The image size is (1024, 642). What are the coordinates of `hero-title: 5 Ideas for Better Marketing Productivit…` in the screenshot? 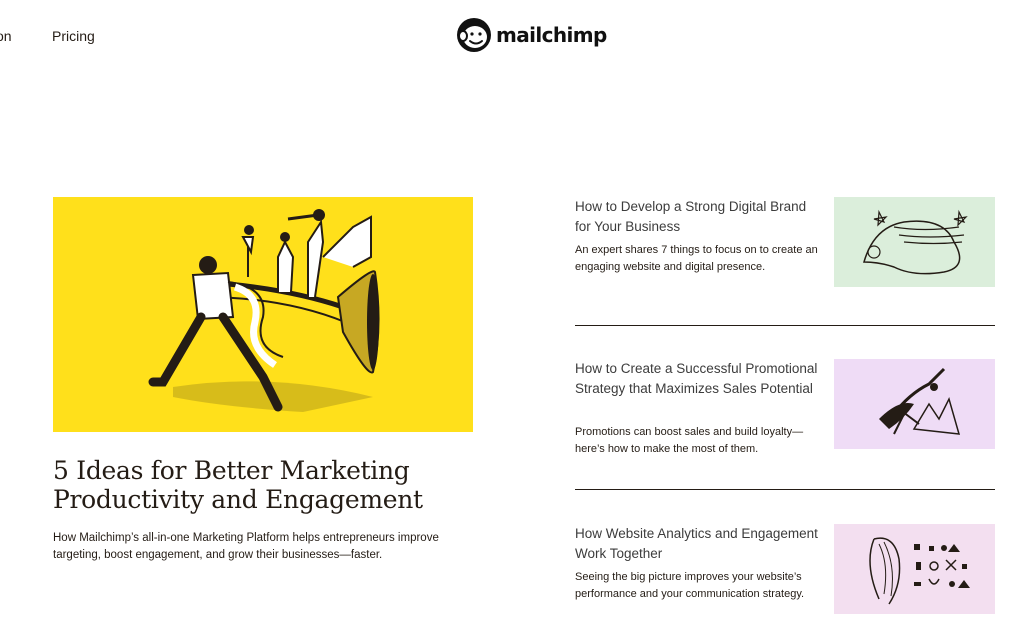 It's located at (263, 485).